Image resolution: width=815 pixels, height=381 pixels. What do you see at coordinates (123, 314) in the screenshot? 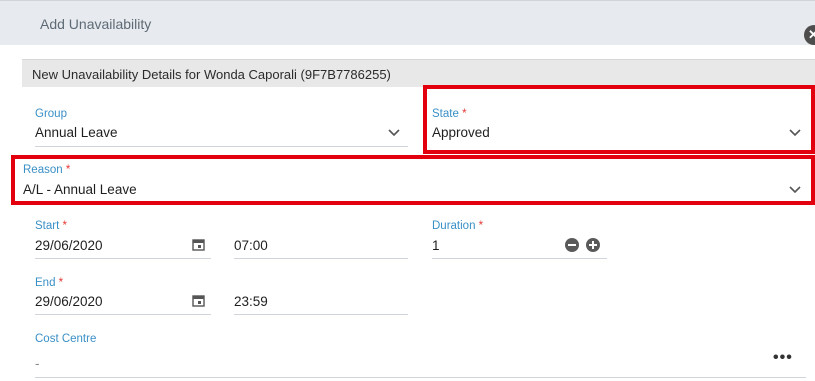
I see `end-date-underline` at bounding box center [123, 314].